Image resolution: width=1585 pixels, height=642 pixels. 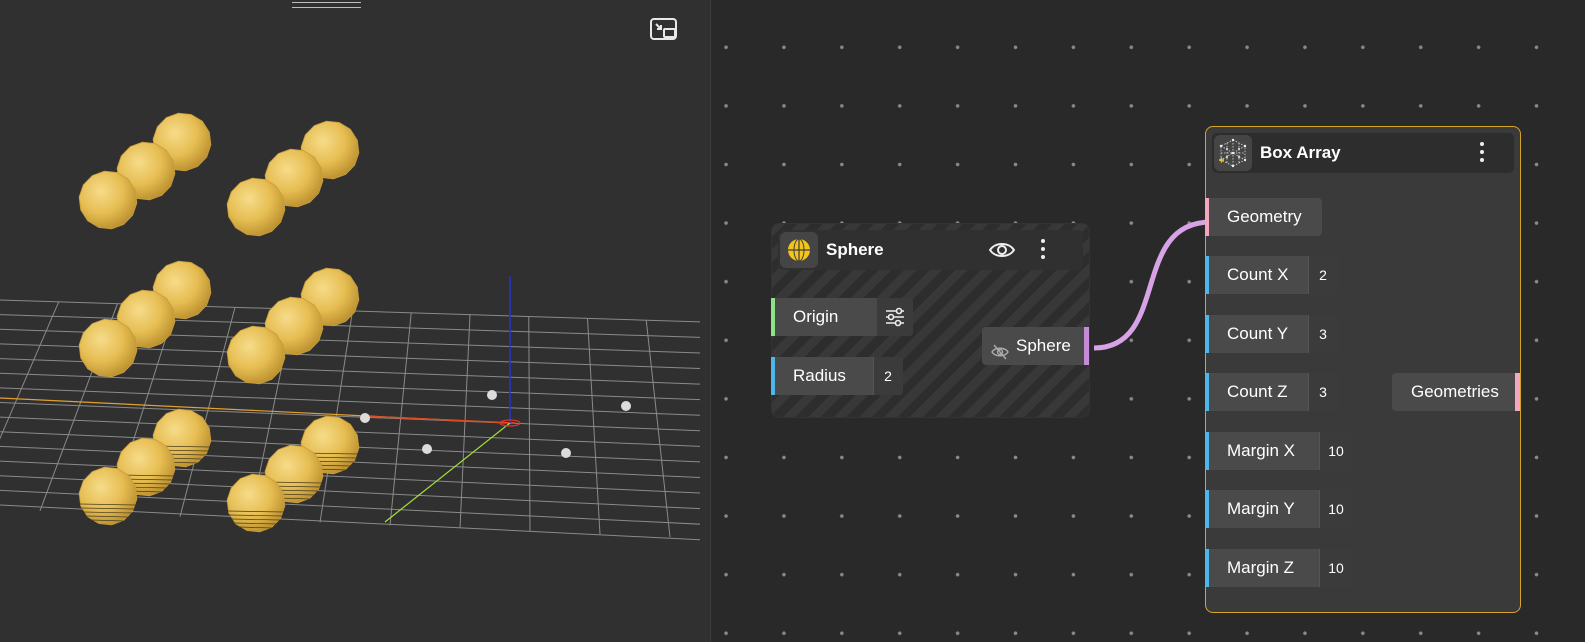 What do you see at coordinates (1300, 152) in the screenshot?
I see `node-title: Box Array` at bounding box center [1300, 152].